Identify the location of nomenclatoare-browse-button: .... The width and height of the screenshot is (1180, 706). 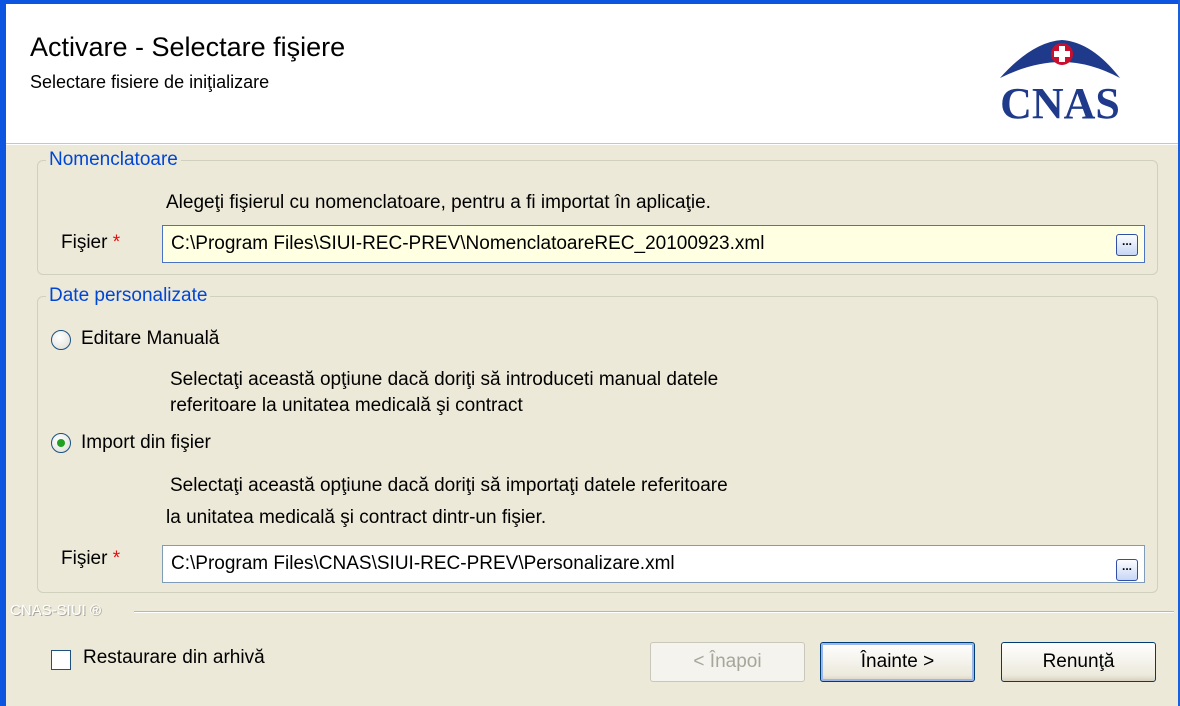
(1127, 245).